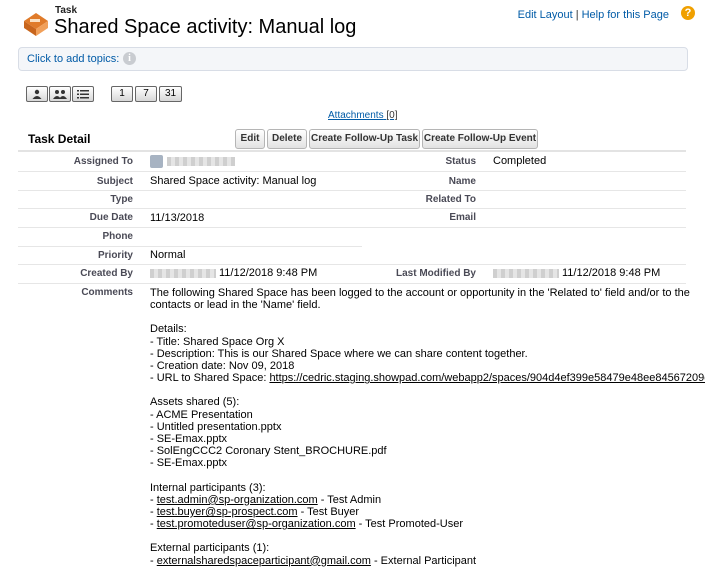  I want to click on participant-role: - External Participant, so click(423, 560).